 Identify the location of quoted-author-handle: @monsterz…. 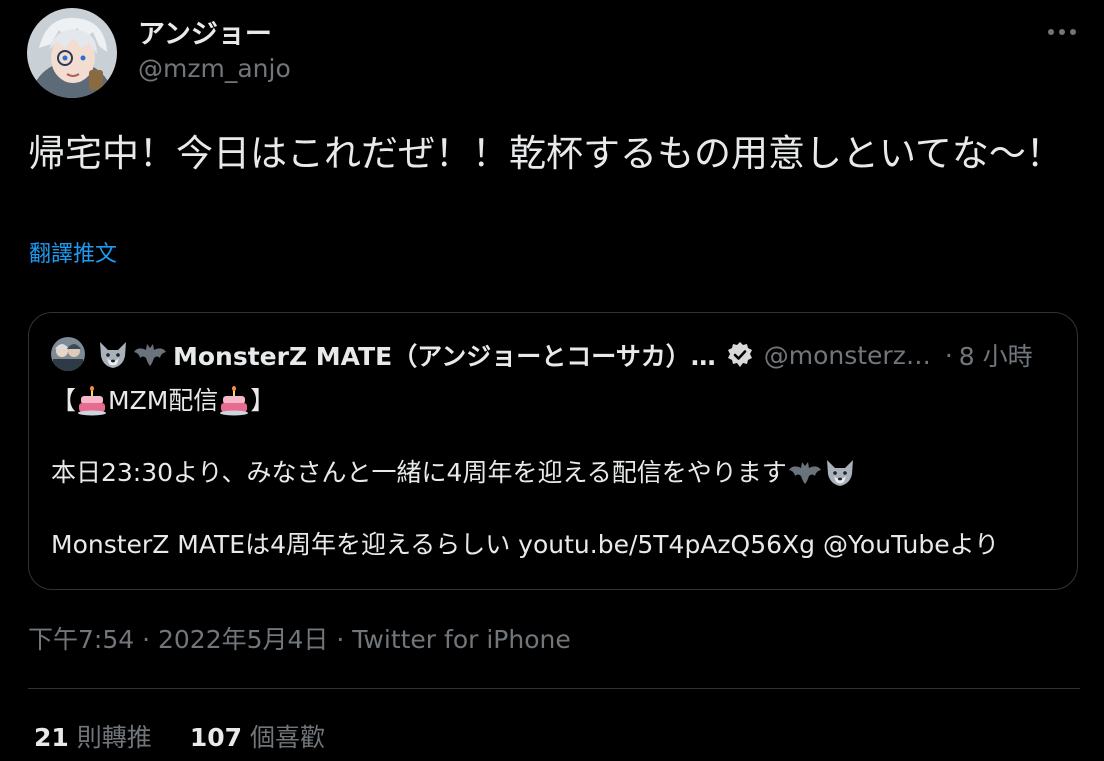
(847, 355).